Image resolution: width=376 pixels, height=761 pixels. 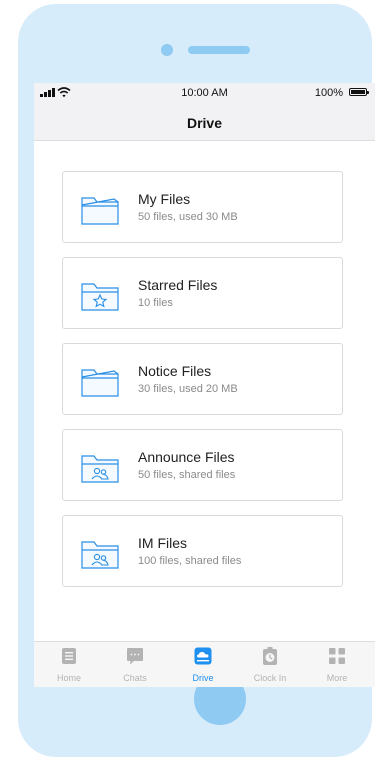 I want to click on page-title: Drive, so click(x=204, y=123).